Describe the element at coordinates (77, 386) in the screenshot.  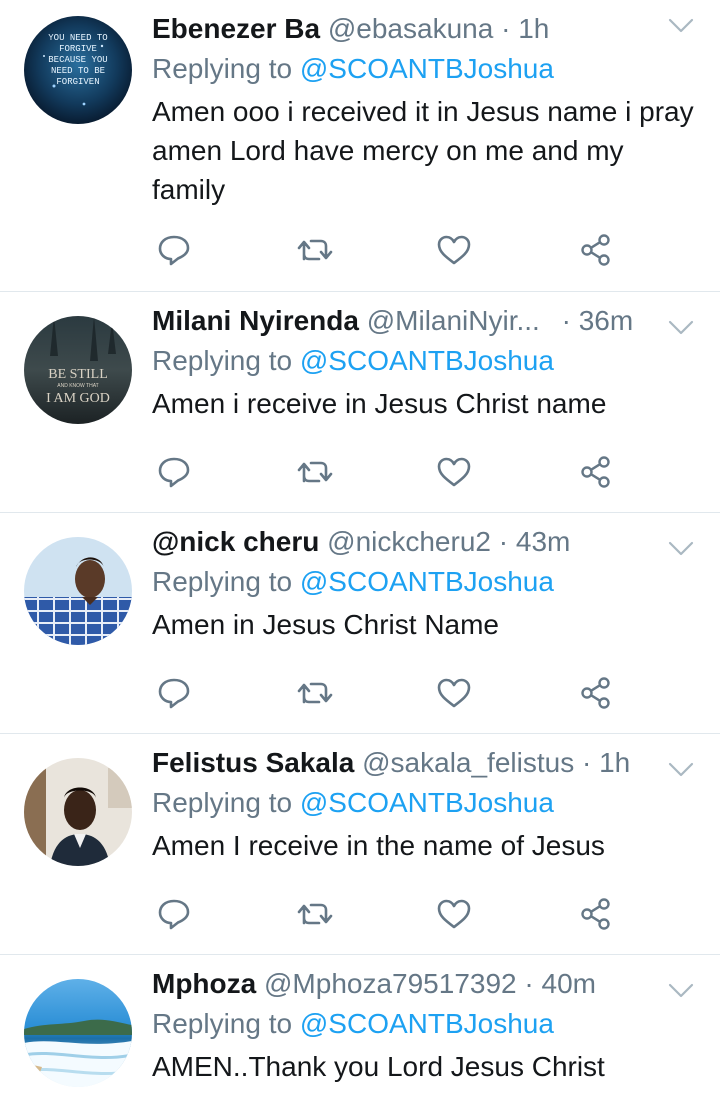
I see `avatar-text: AND KNOW THAT` at that location.